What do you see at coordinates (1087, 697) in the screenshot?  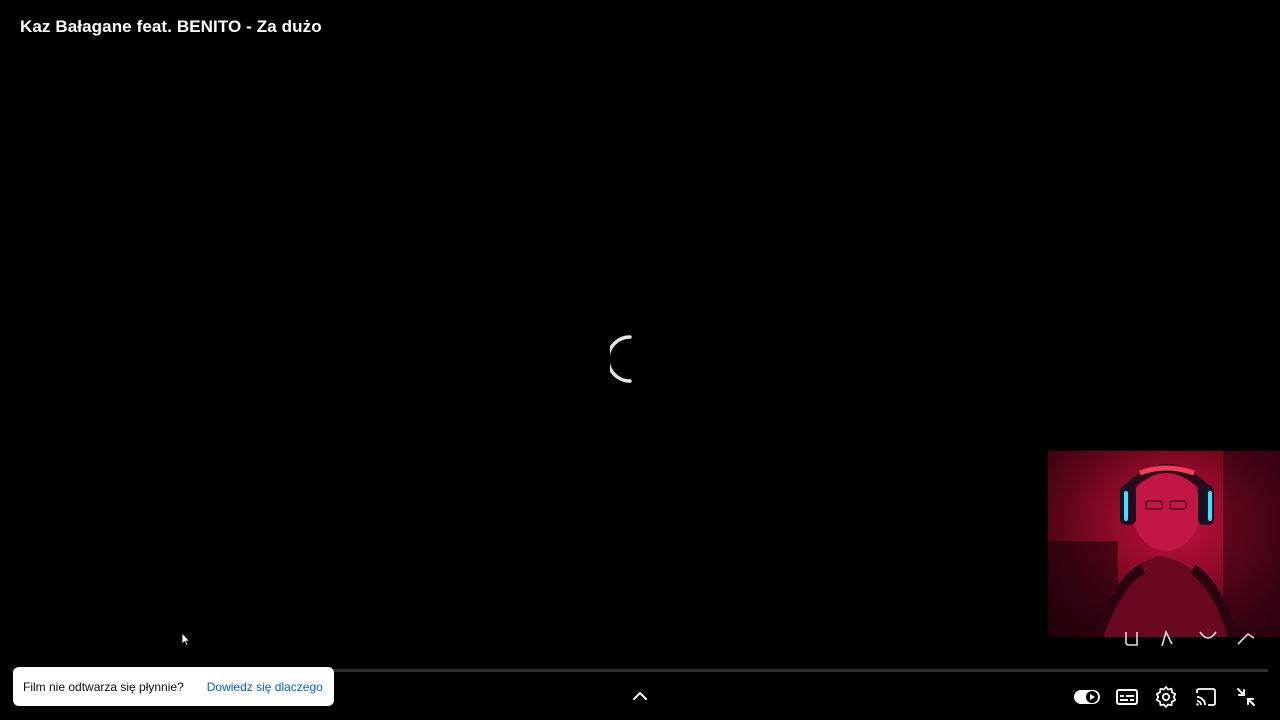 I see `autoplay-toggle-icon` at bounding box center [1087, 697].